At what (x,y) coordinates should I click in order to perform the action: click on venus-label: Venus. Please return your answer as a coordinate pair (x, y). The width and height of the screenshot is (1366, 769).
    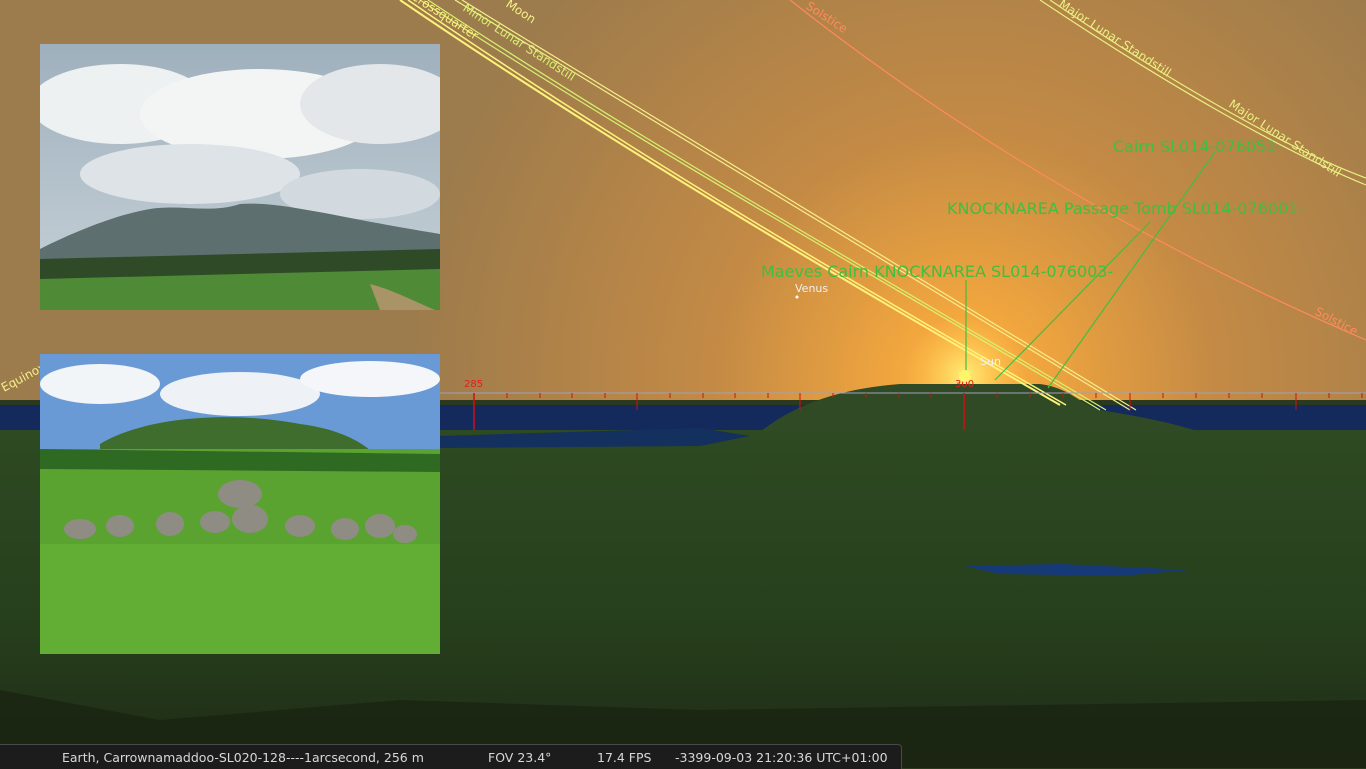
    Looking at the image, I should click on (811, 288).